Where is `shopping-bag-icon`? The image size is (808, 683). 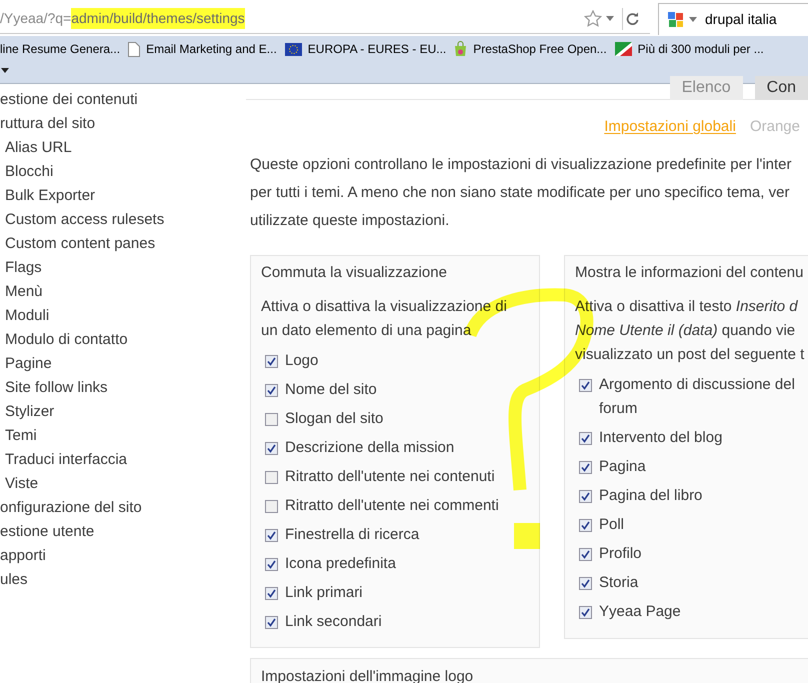
shopping-bag-icon is located at coordinates (461, 49).